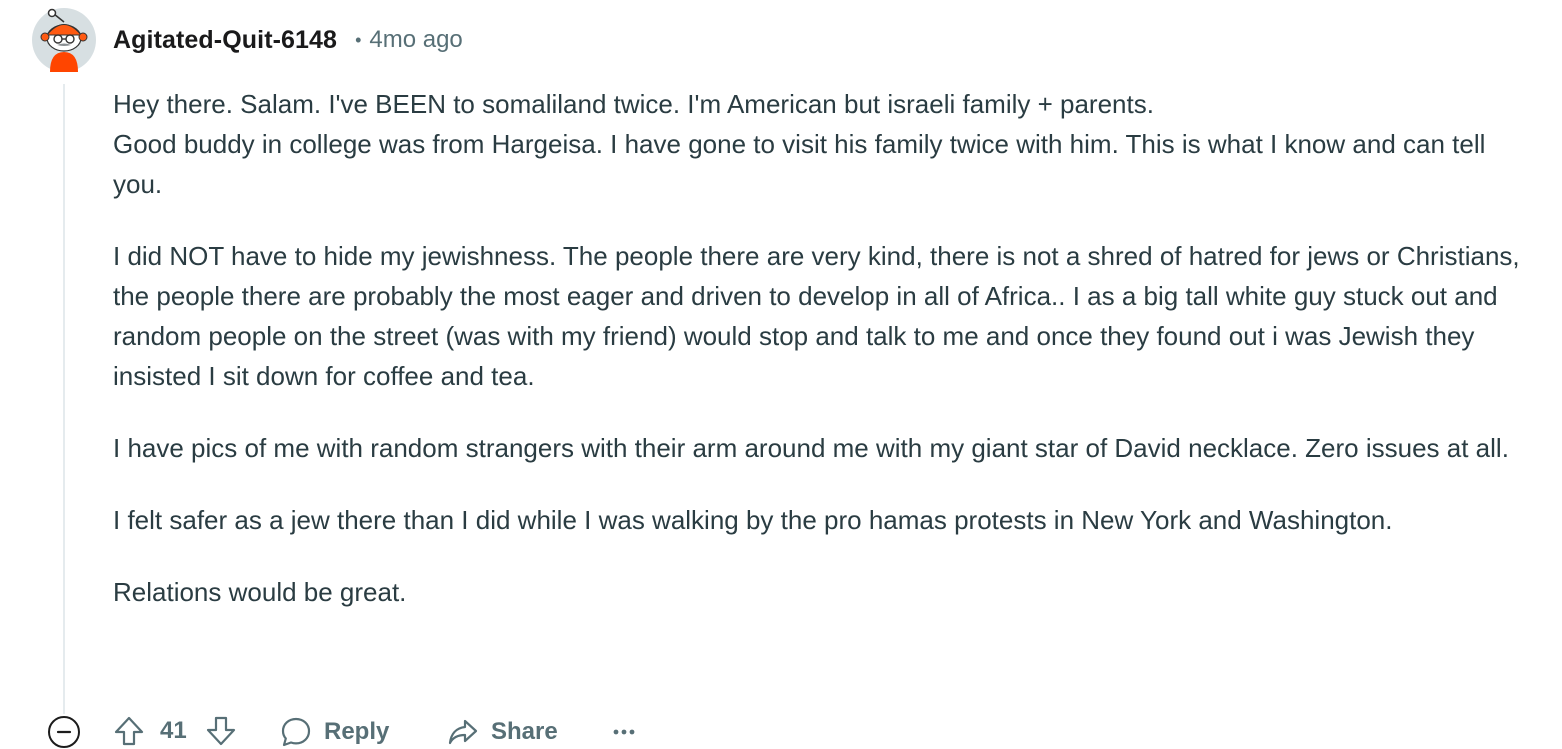 The width and height of the screenshot is (1562, 749). I want to click on share-button: Share, so click(502, 732).